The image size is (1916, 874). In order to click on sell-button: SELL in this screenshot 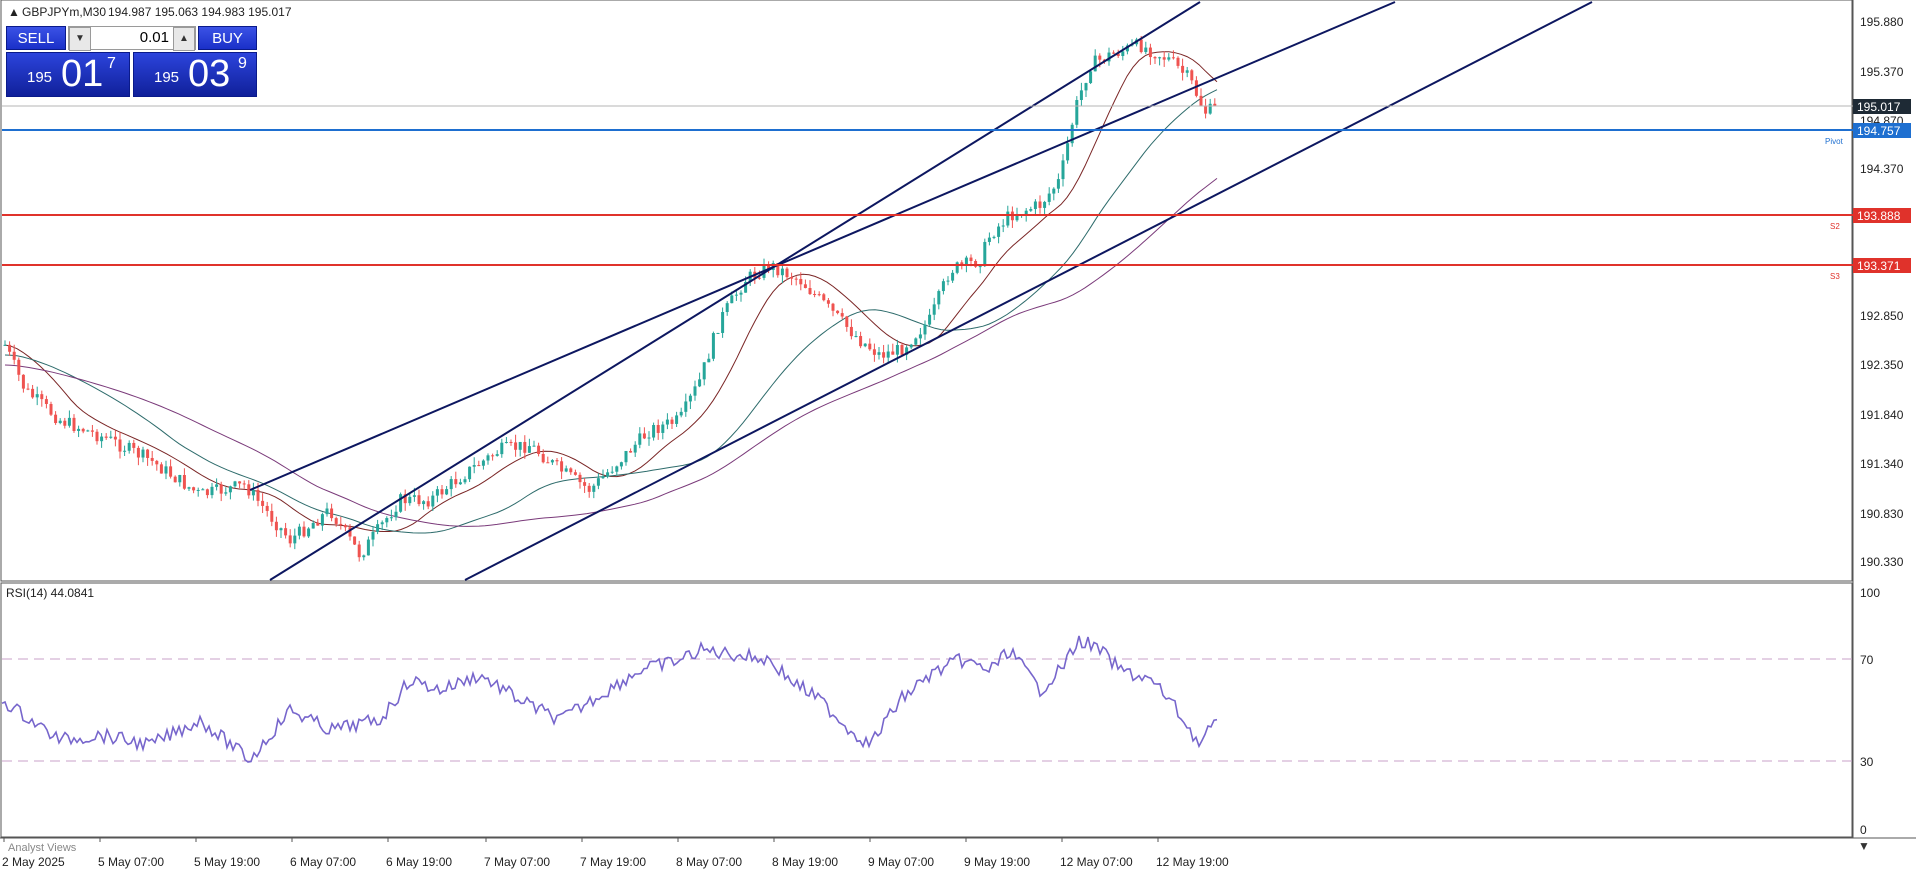, I will do `click(36, 38)`.